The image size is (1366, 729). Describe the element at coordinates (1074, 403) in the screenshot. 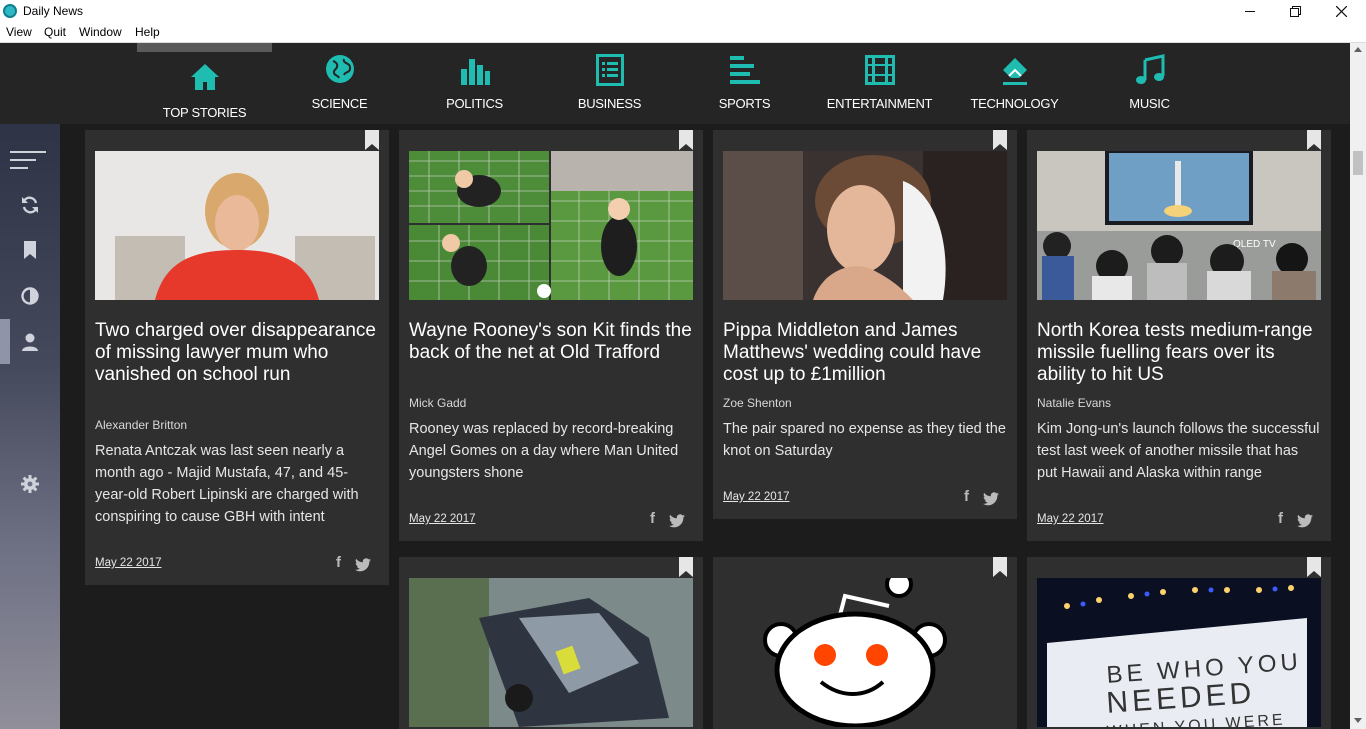

I see `article-author: Natalie Evans` at that location.